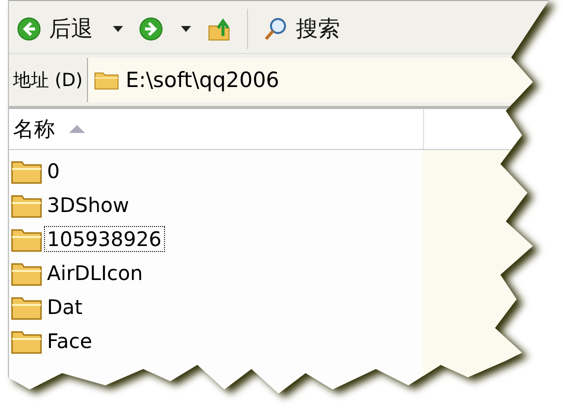  What do you see at coordinates (95, 273) in the screenshot?
I see `folder-name: AirDLIcon` at bounding box center [95, 273].